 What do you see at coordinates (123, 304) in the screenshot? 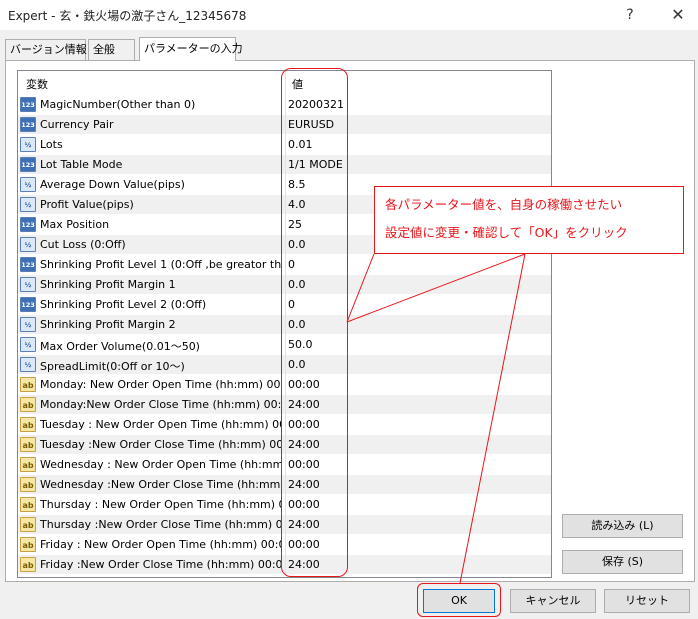
I see `parameter-name: Shrinking Profit Level 2 (0:Off)` at bounding box center [123, 304].